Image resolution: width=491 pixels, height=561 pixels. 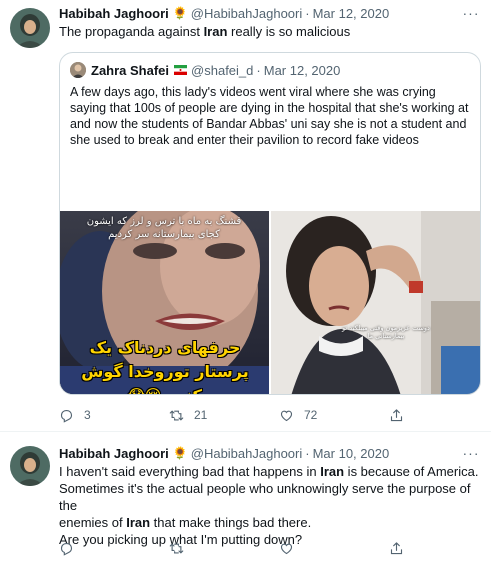 I want to click on tweet-date: Mar 12, 2020, so click(x=351, y=13).